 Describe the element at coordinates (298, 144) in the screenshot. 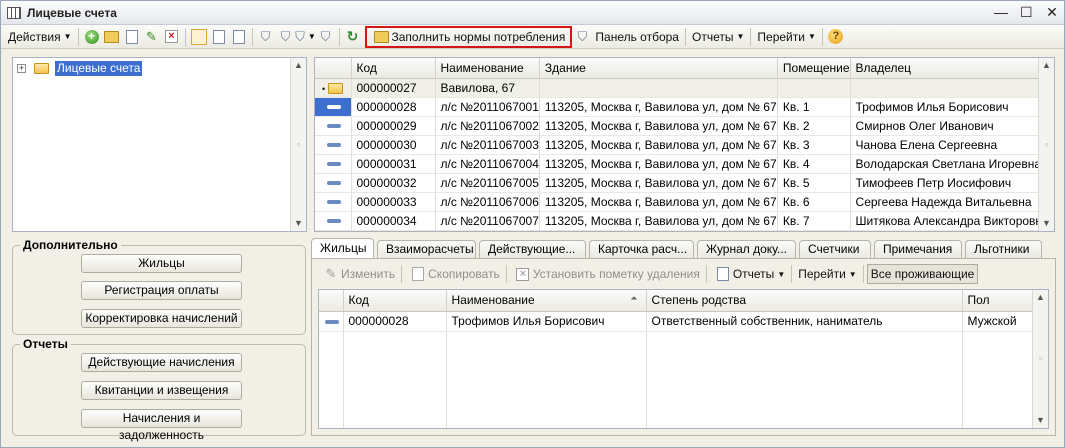

I see `tree-scrollbar: ▲ ▫ ▼` at that location.